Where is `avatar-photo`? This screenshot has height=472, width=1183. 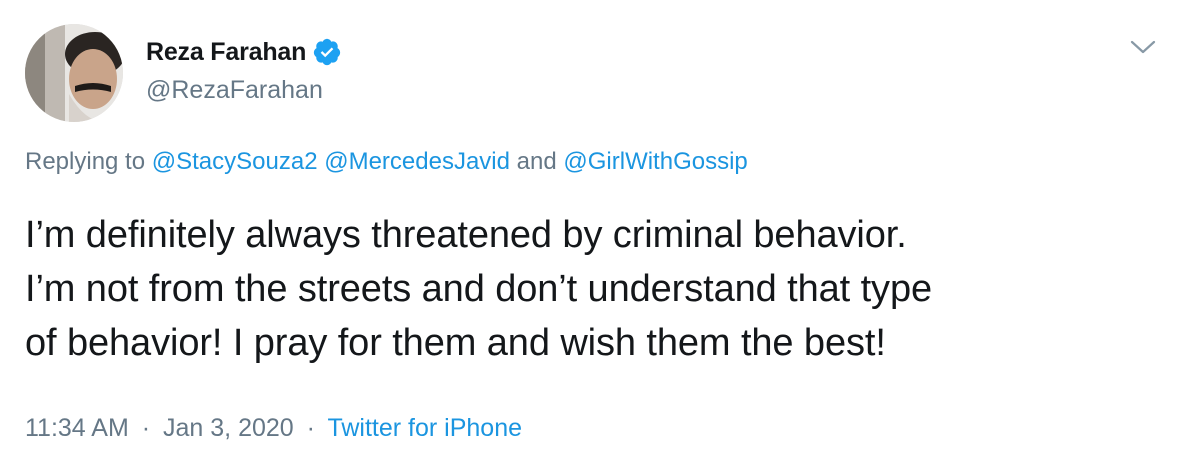 avatar-photo is located at coordinates (74, 73).